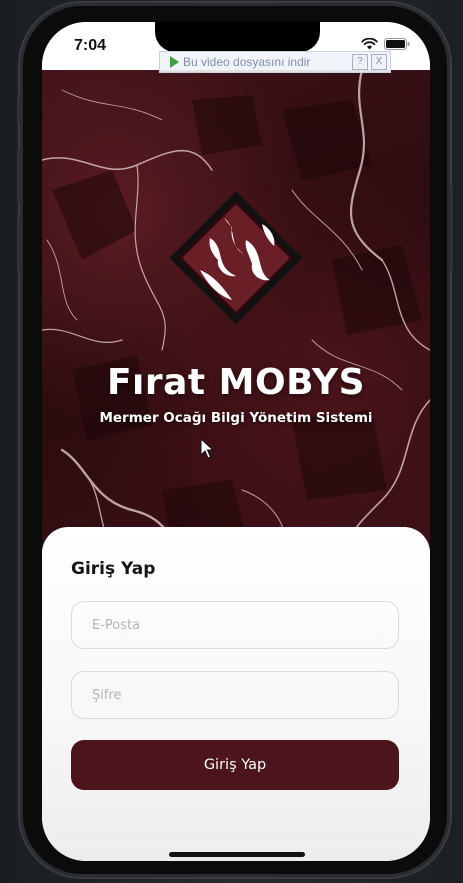 The width and height of the screenshot is (463, 883). What do you see at coordinates (237, 854) in the screenshot?
I see `home-indicator` at bounding box center [237, 854].